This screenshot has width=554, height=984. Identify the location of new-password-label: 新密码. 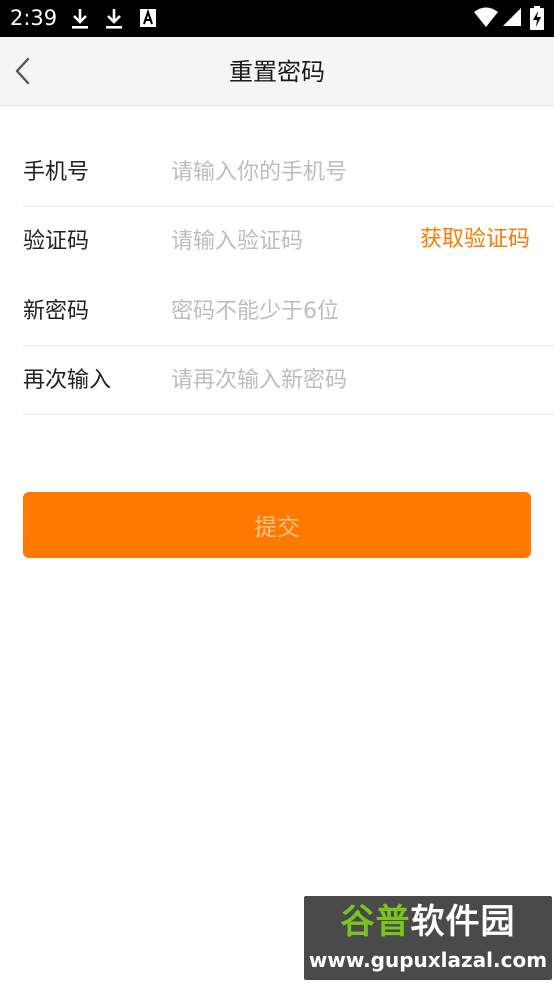
(56, 311).